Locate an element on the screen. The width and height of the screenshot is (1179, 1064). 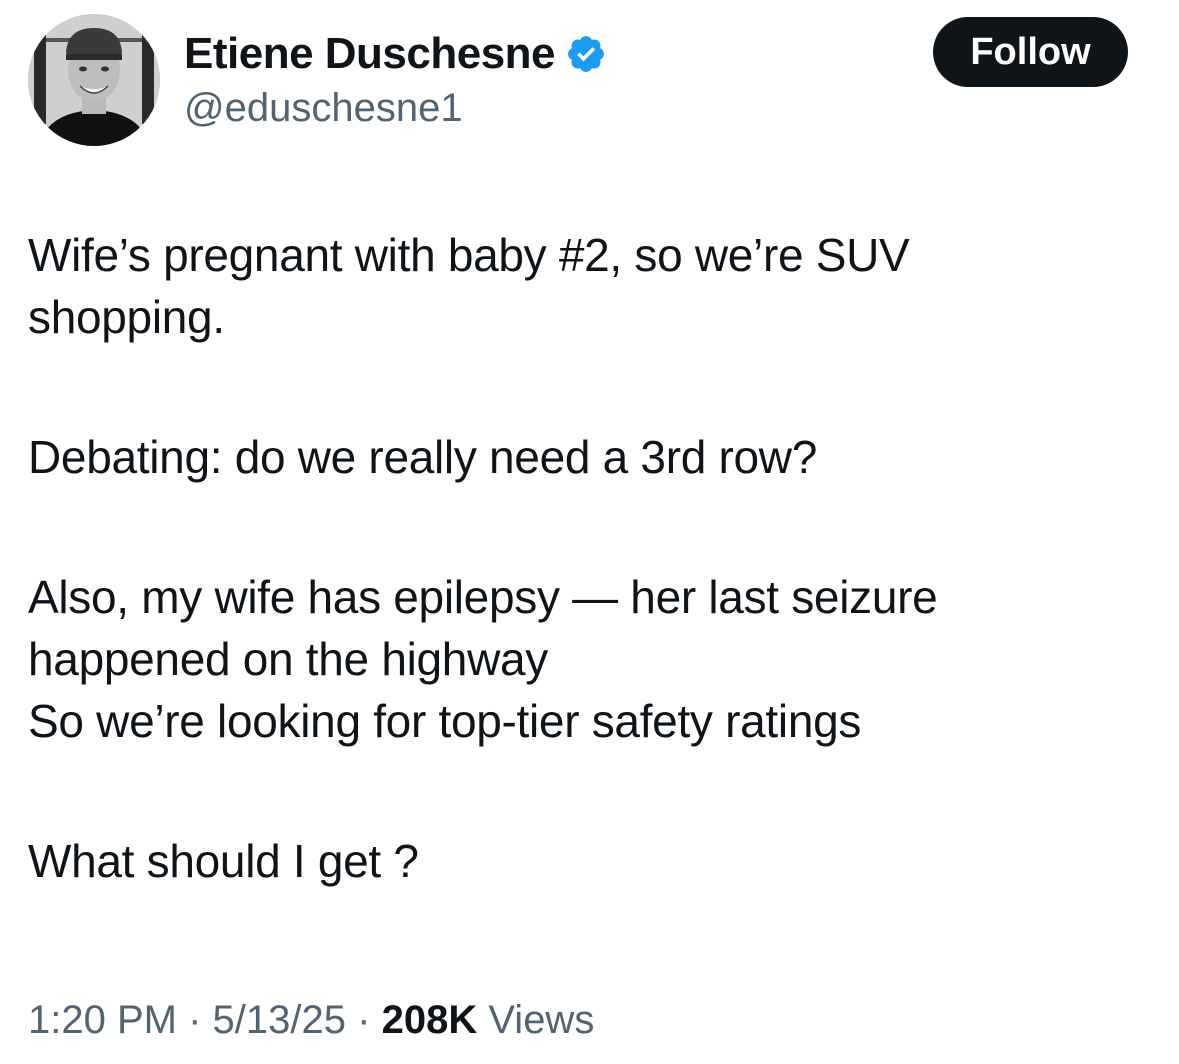
profile-photo is located at coordinates (94, 80).